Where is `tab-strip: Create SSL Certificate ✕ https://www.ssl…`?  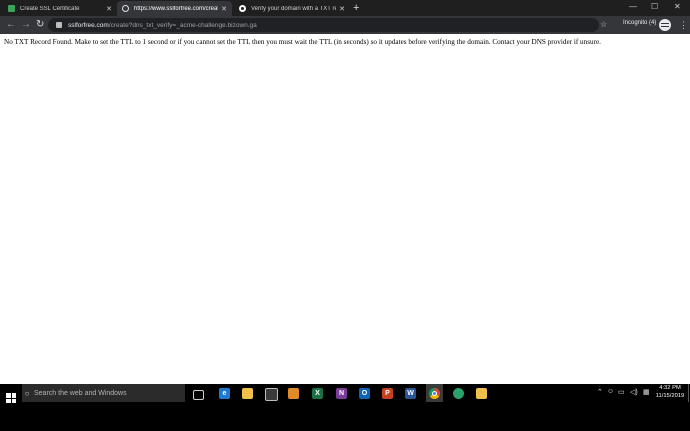
tab-strip: Create SSL Certificate ✕ https://www.ssl… is located at coordinates (345, 8).